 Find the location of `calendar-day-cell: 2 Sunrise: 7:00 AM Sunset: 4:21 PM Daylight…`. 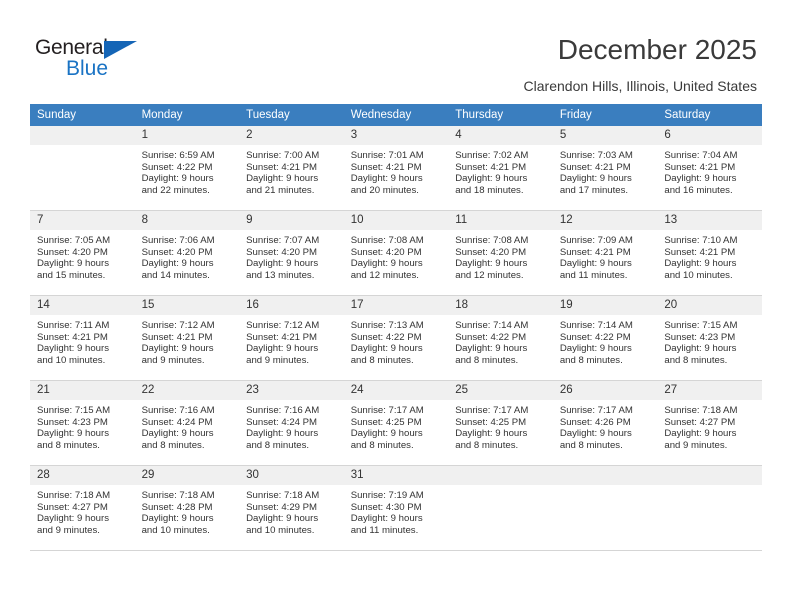

calendar-day-cell: 2 Sunrise: 7:00 AM Sunset: 4:21 PM Daylight… is located at coordinates (291, 168).